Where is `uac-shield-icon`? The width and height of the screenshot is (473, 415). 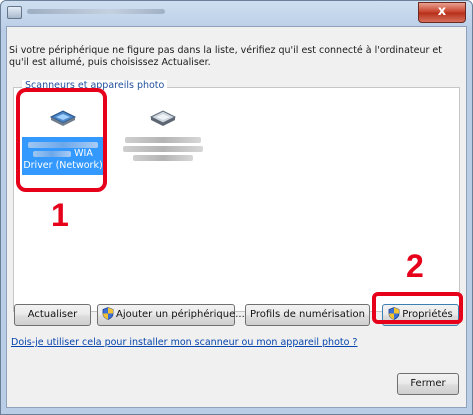
uac-shield-icon is located at coordinates (108, 313).